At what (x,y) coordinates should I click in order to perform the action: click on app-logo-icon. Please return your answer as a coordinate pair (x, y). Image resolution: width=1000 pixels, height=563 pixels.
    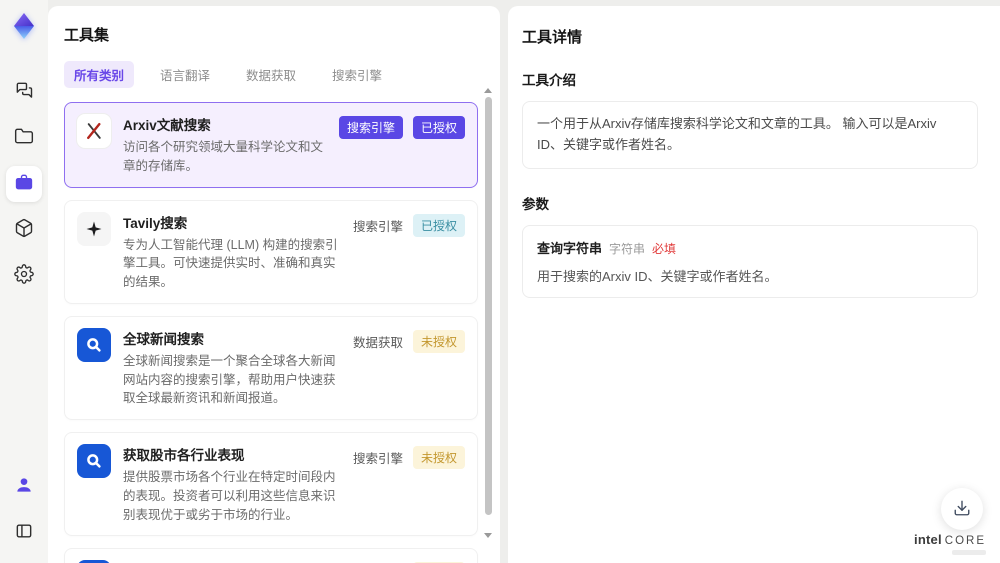
    Looking at the image, I should click on (24, 26).